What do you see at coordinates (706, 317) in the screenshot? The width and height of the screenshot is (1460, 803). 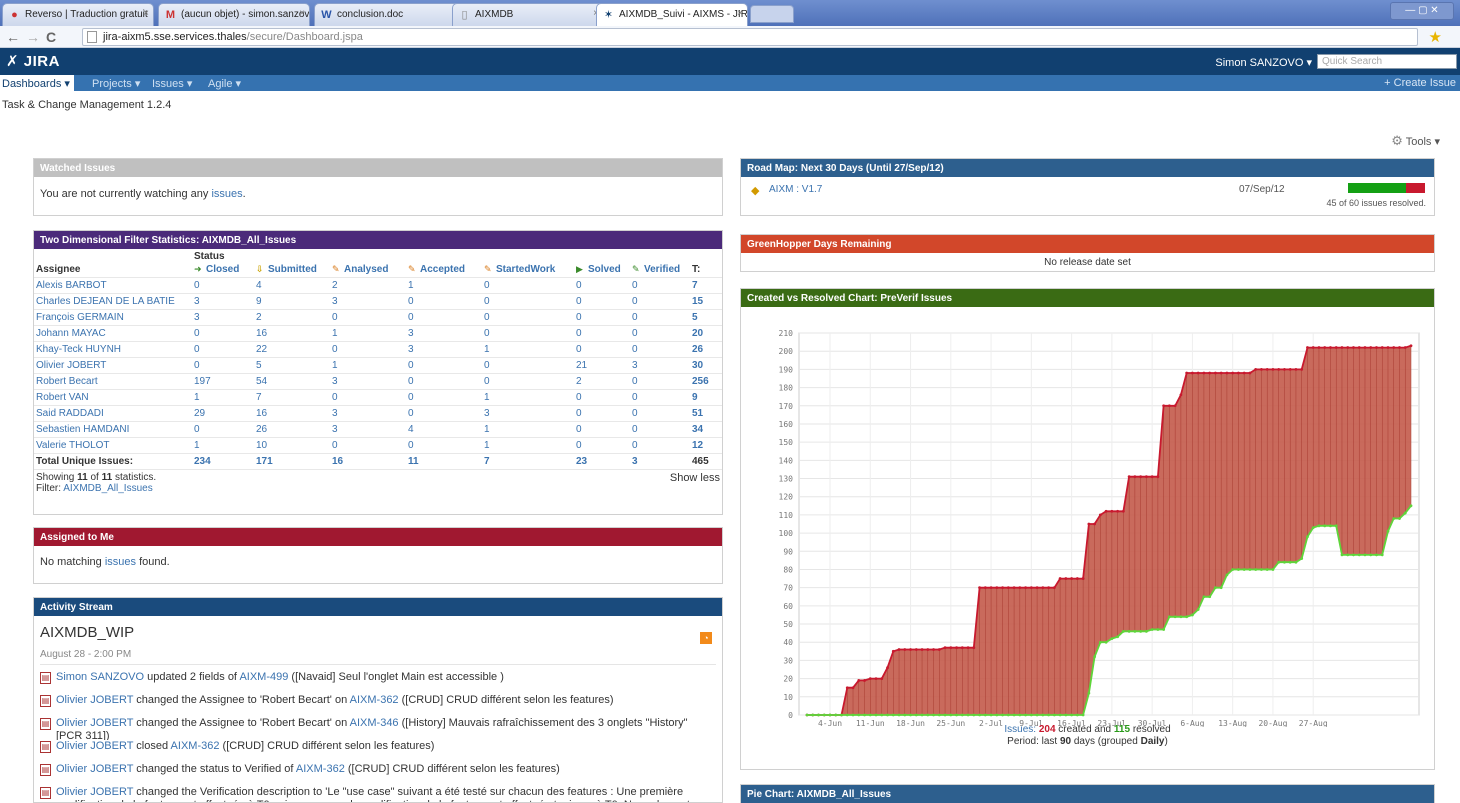 I see `row-total-cell: 5` at bounding box center [706, 317].